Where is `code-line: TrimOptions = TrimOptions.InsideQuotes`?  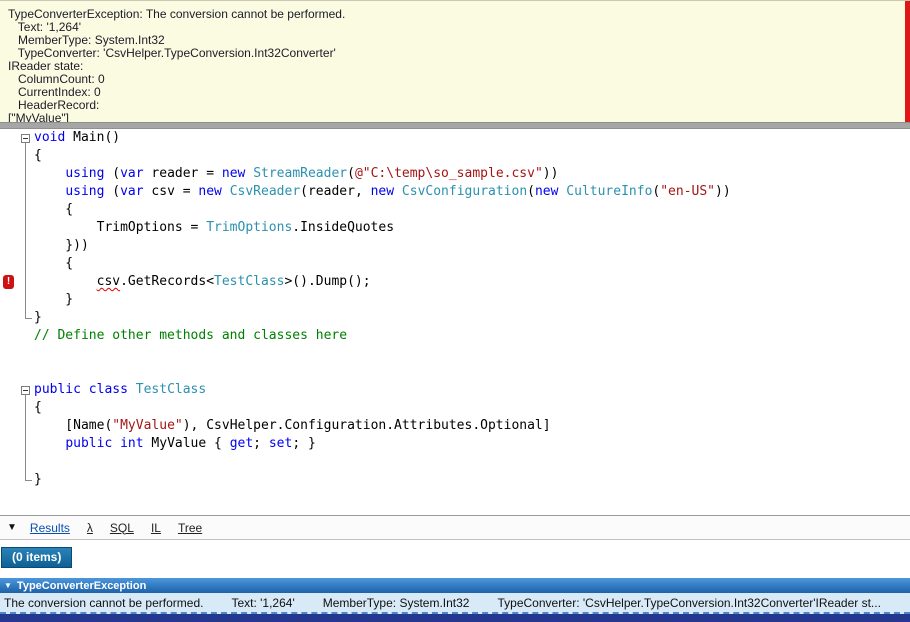
code-line: TrimOptions = TrimOptions.InsideQuotes is located at coordinates (472, 228).